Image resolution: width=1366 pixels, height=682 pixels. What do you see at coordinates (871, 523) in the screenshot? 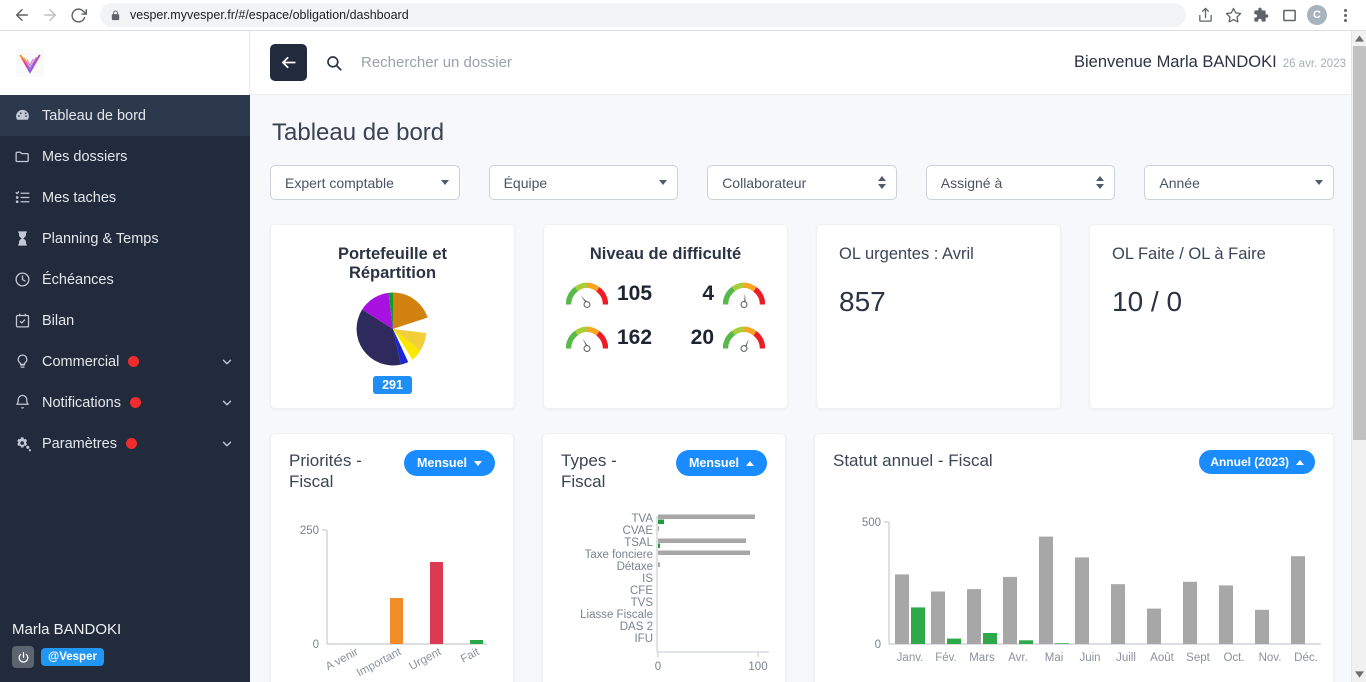
I see `svg-text: 500` at bounding box center [871, 523].